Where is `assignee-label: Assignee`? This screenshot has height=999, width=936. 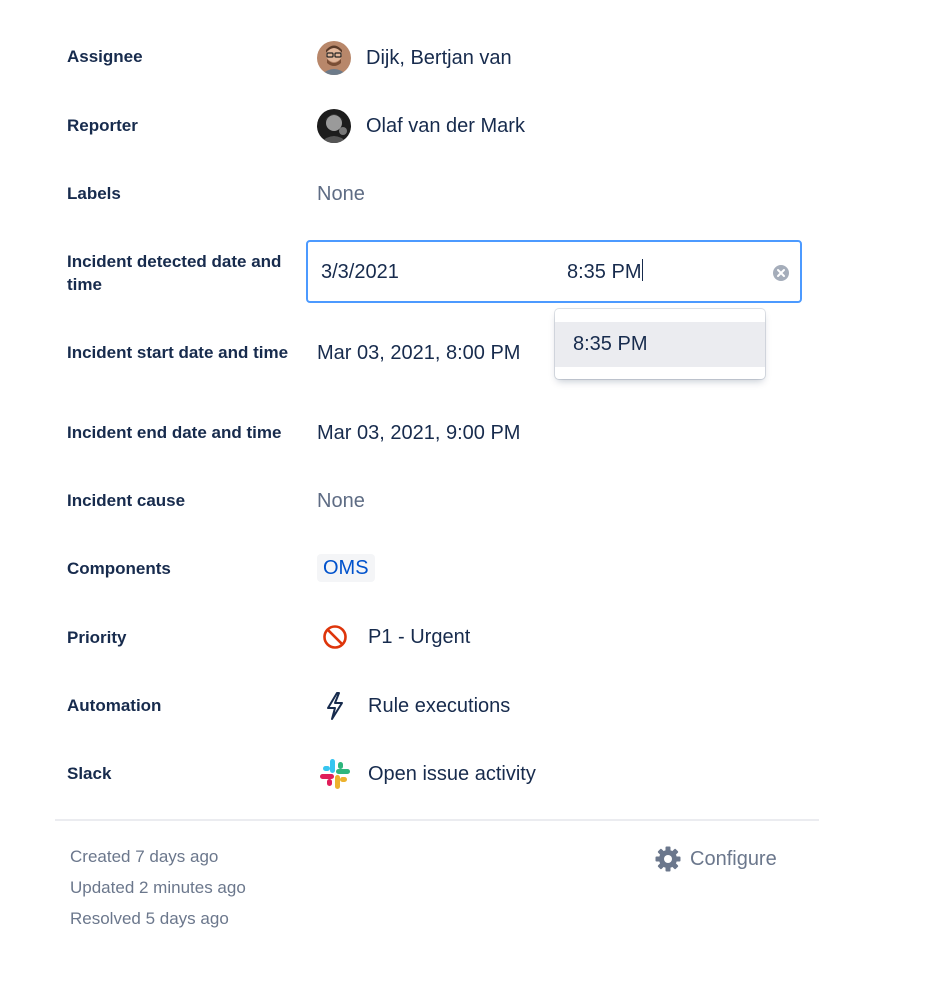 assignee-label: Assignee is located at coordinates (105, 56).